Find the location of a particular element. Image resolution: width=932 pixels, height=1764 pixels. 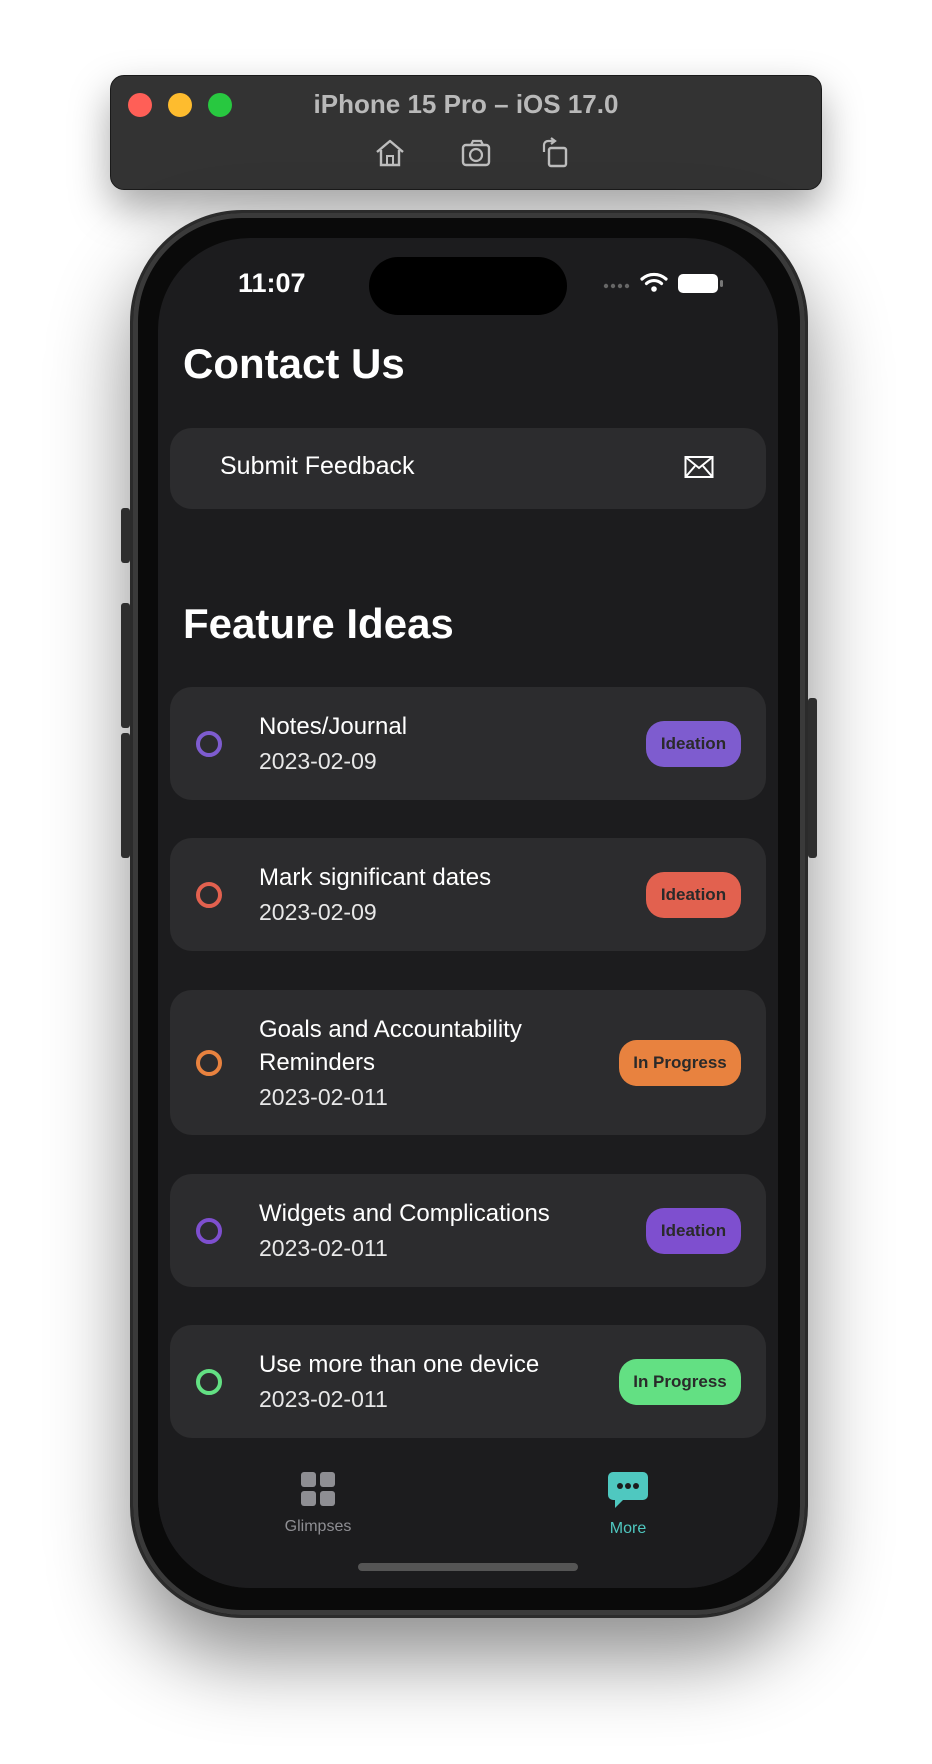

home-icon is located at coordinates (390, 153).